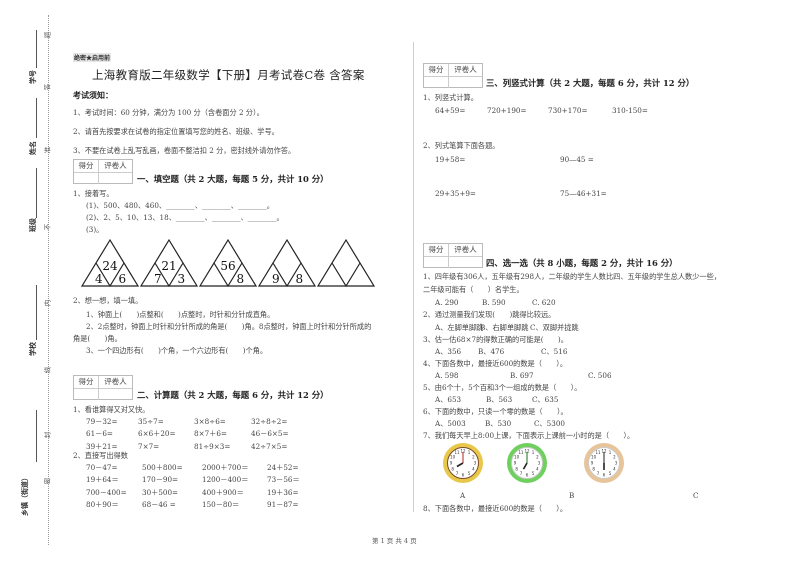  I want to click on calc-item: 73－56＝, so click(283, 480).